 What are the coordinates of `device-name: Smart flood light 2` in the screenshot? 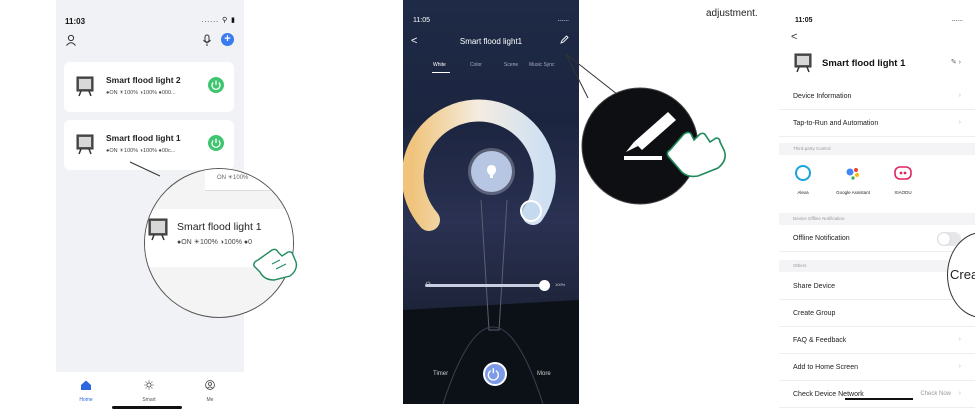 It's located at (143, 80).